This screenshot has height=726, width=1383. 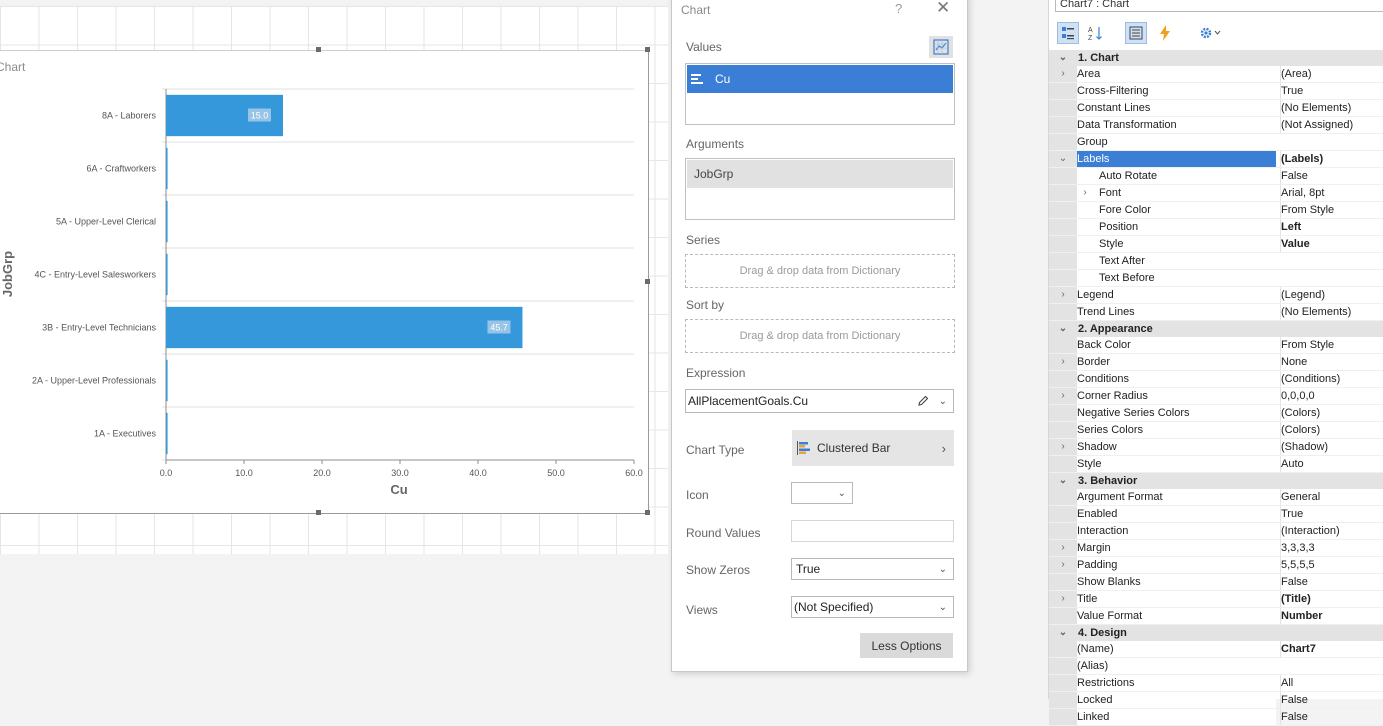 What do you see at coordinates (1216, 481) in the screenshot?
I see `property-category: ⌄ 3. Behavior` at bounding box center [1216, 481].